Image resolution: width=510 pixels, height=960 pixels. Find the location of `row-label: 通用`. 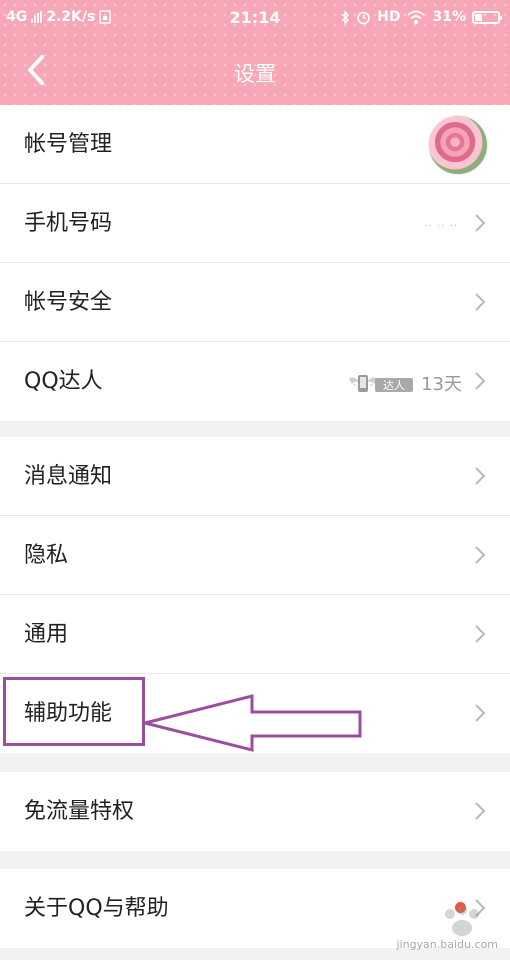

row-label: 通用 is located at coordinates (46, 634).